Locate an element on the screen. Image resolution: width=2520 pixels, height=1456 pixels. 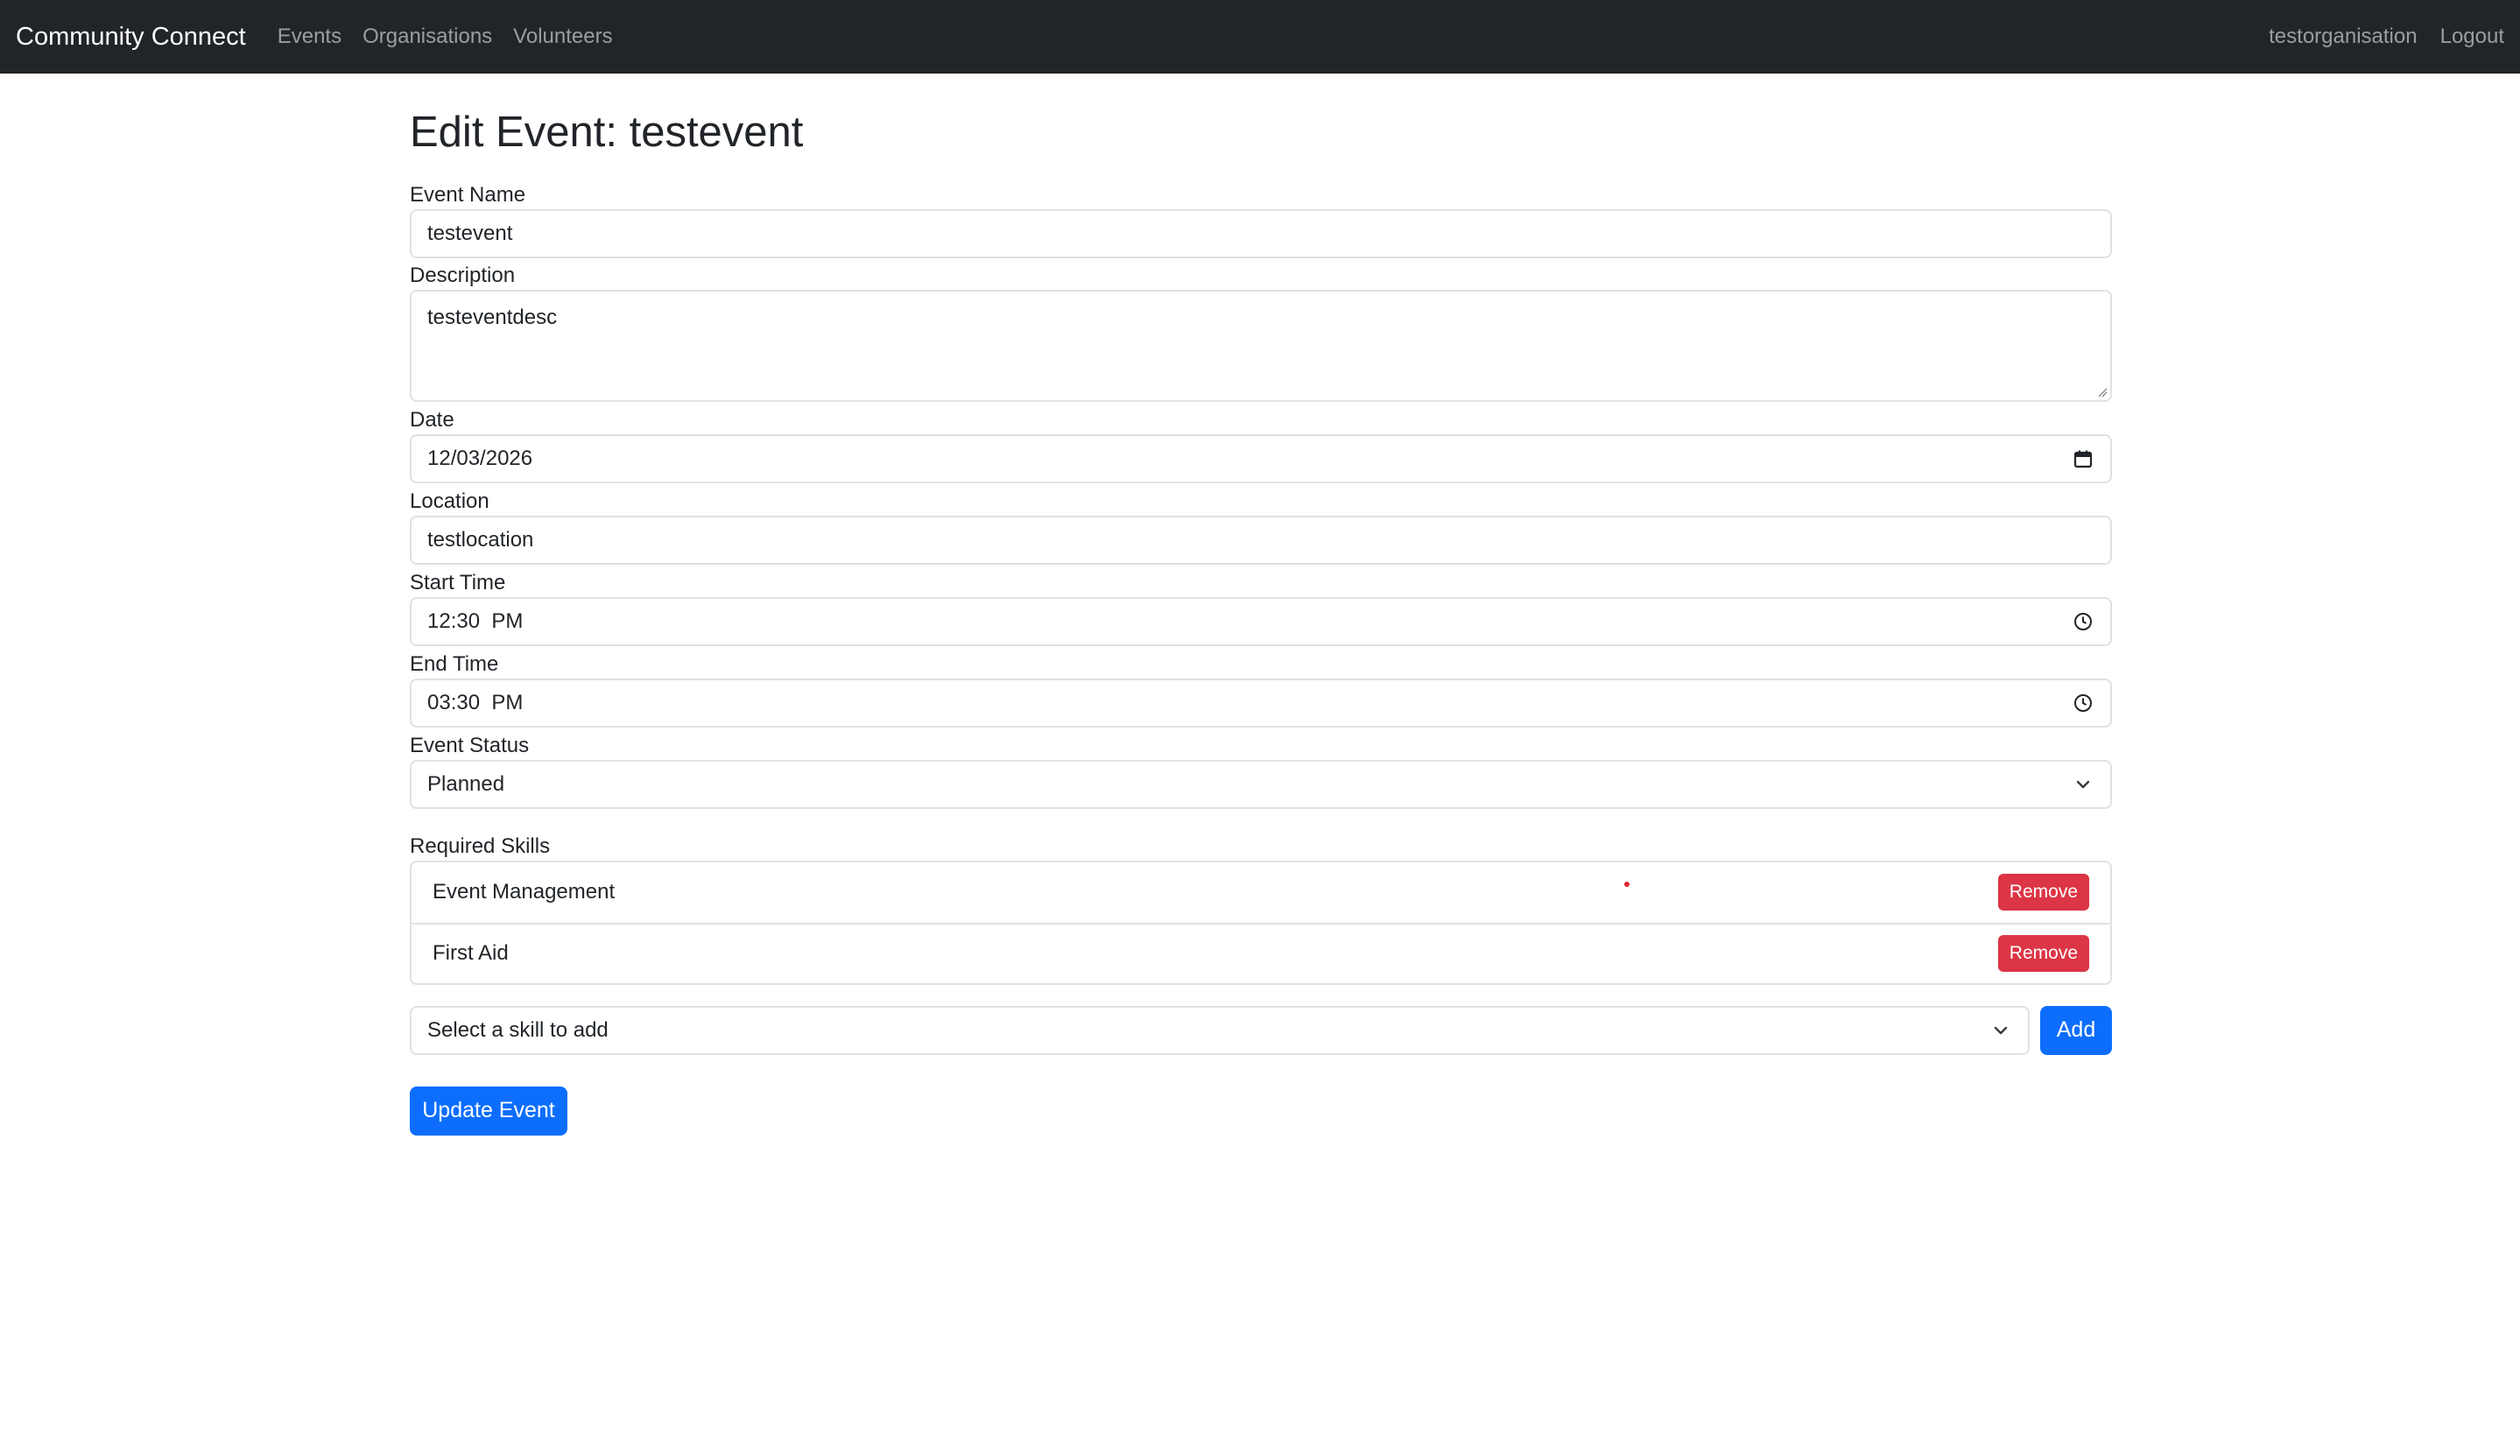
event-name-value: testevent is located at coordinates (470, 233).